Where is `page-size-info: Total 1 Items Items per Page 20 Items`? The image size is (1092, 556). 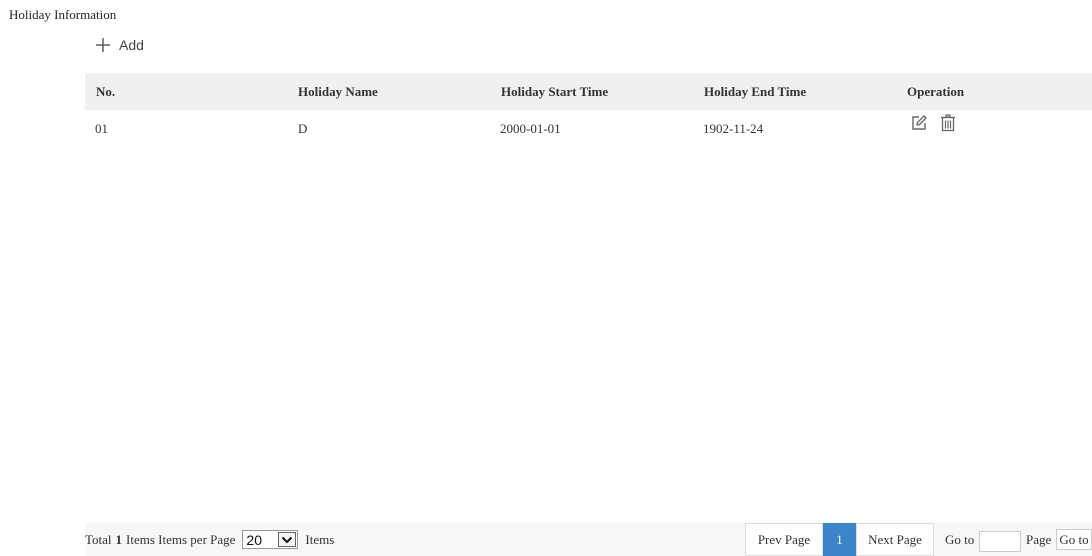 page-size-info: Total 1 Items Items per Page 20 Items is located at coordinates (209, 539).